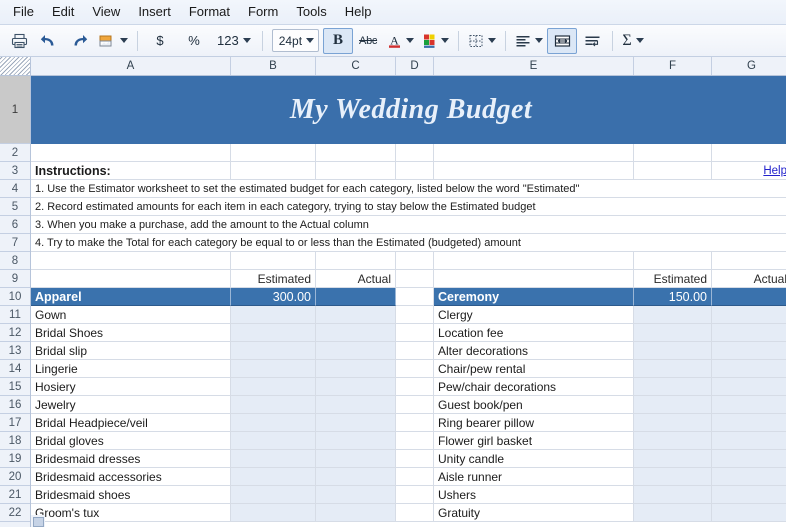  I want to click on column-header-E: E, so click(534, 66).